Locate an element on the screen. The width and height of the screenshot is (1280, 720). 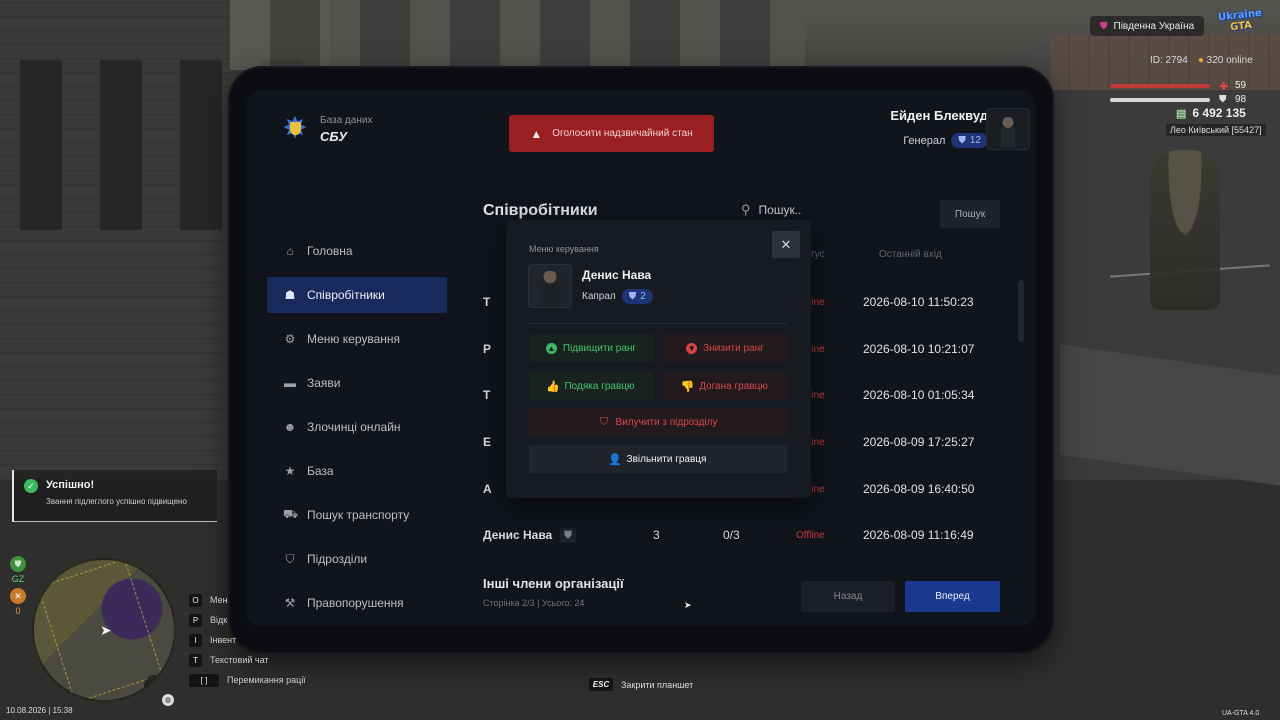
armor-shield-icon: ⛊ is located at coordinates (1223, 99).